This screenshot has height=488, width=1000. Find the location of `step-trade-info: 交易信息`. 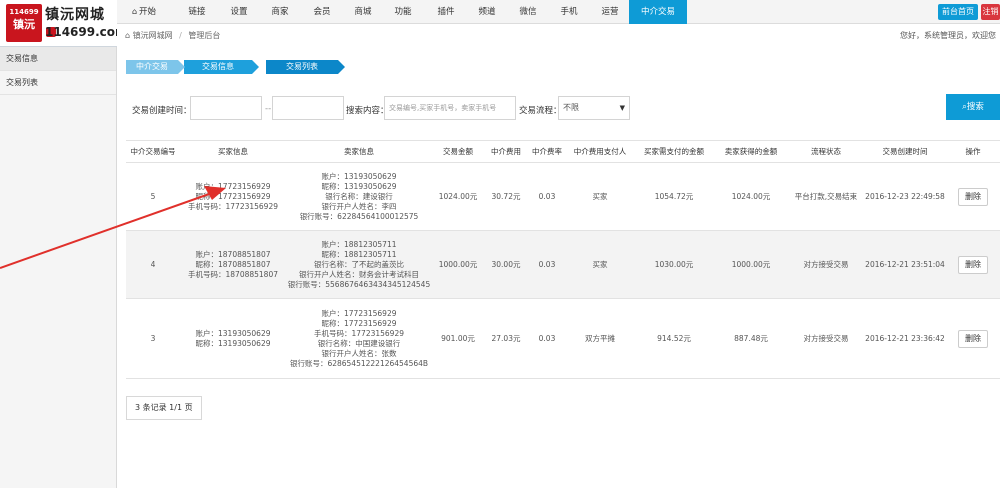

step-trade-info: 交易信息 is located at coordinates (218, 67).